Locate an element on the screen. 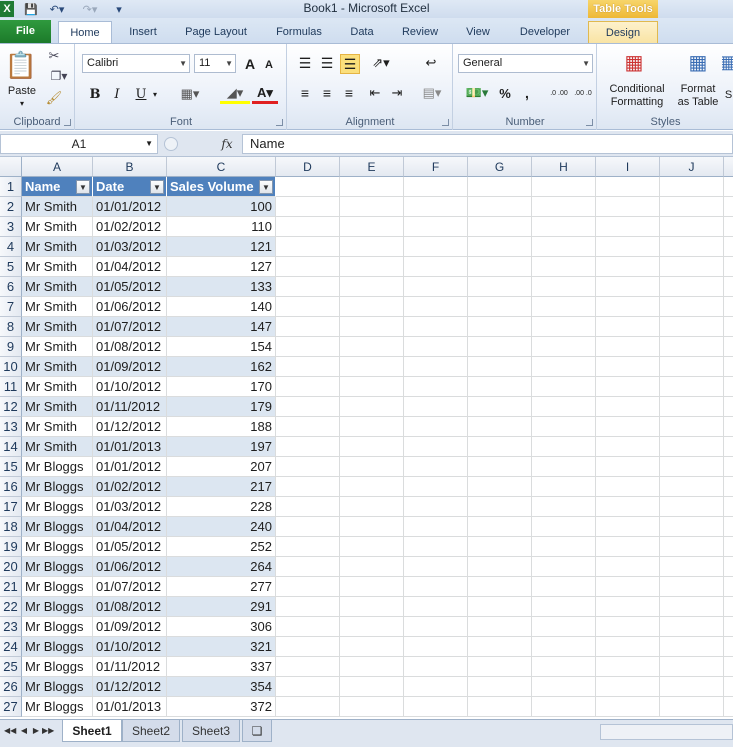  tab-data: Data is located at coordinates (362, 32).